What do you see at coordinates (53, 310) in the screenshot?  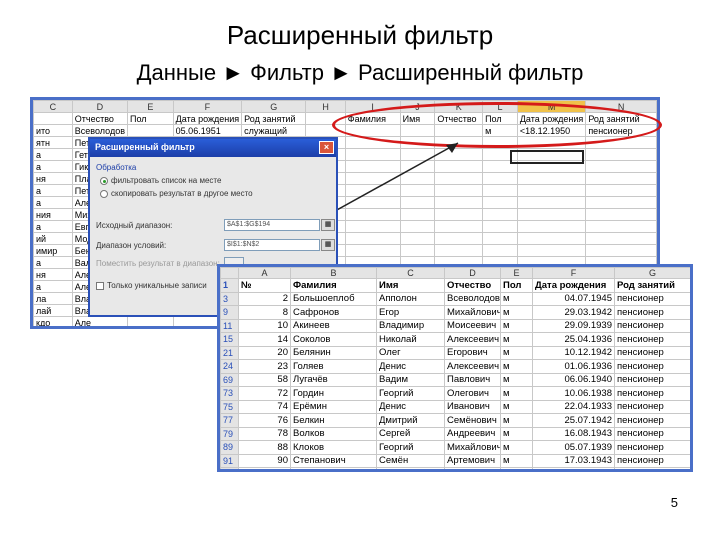 I see `table-cell: лай` at bounding box center [53, 310].